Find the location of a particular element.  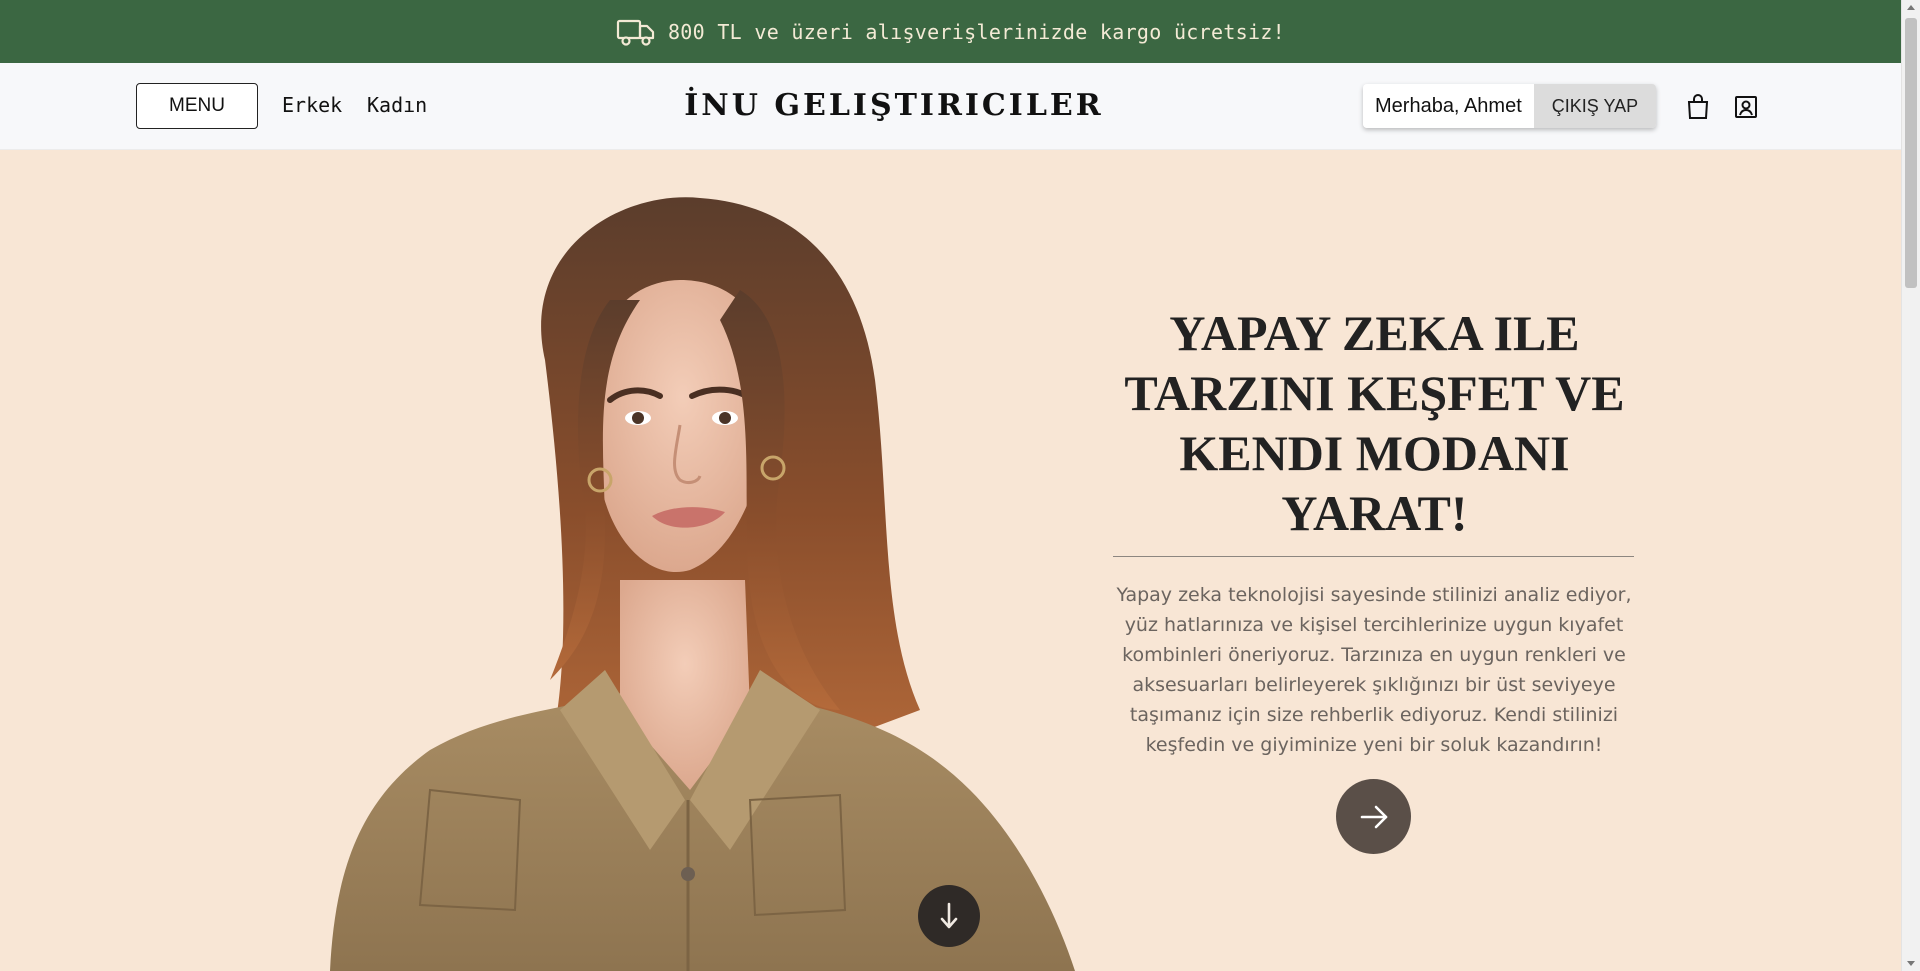

scroll-up-arrow-icon is located at coordinates (1911, 7).